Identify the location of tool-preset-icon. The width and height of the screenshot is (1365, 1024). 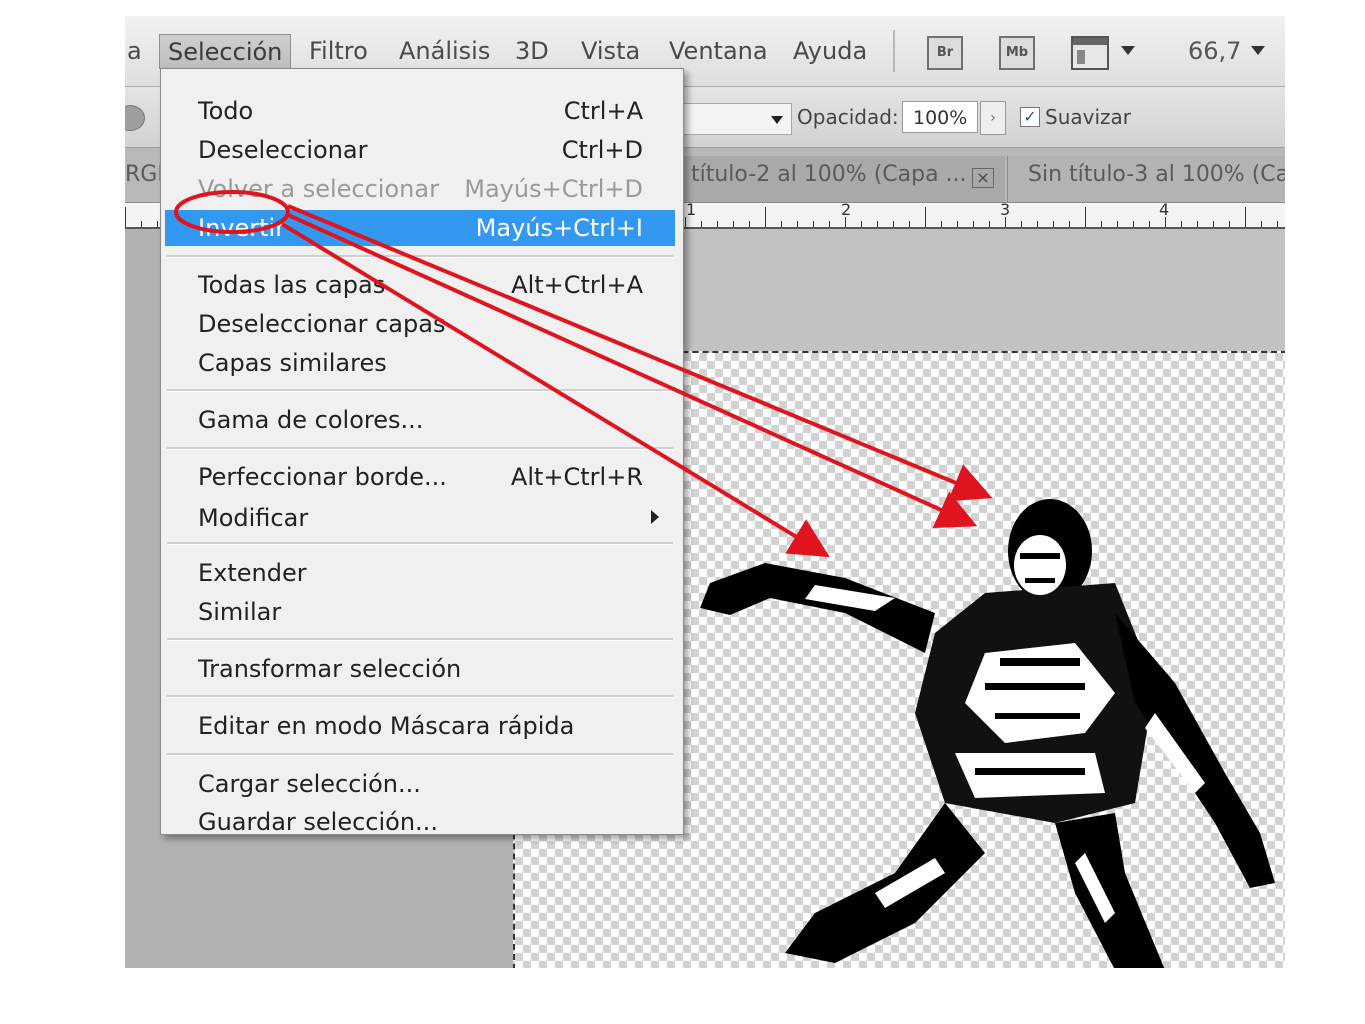
(135, 118).